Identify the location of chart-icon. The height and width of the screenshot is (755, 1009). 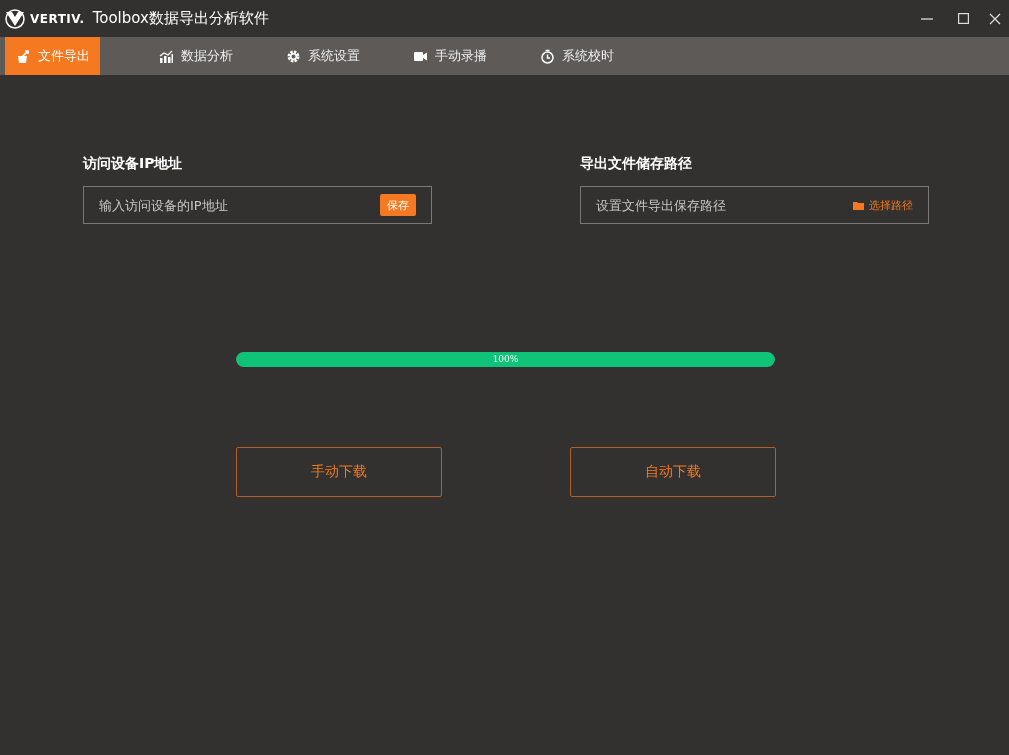
(166, 56).